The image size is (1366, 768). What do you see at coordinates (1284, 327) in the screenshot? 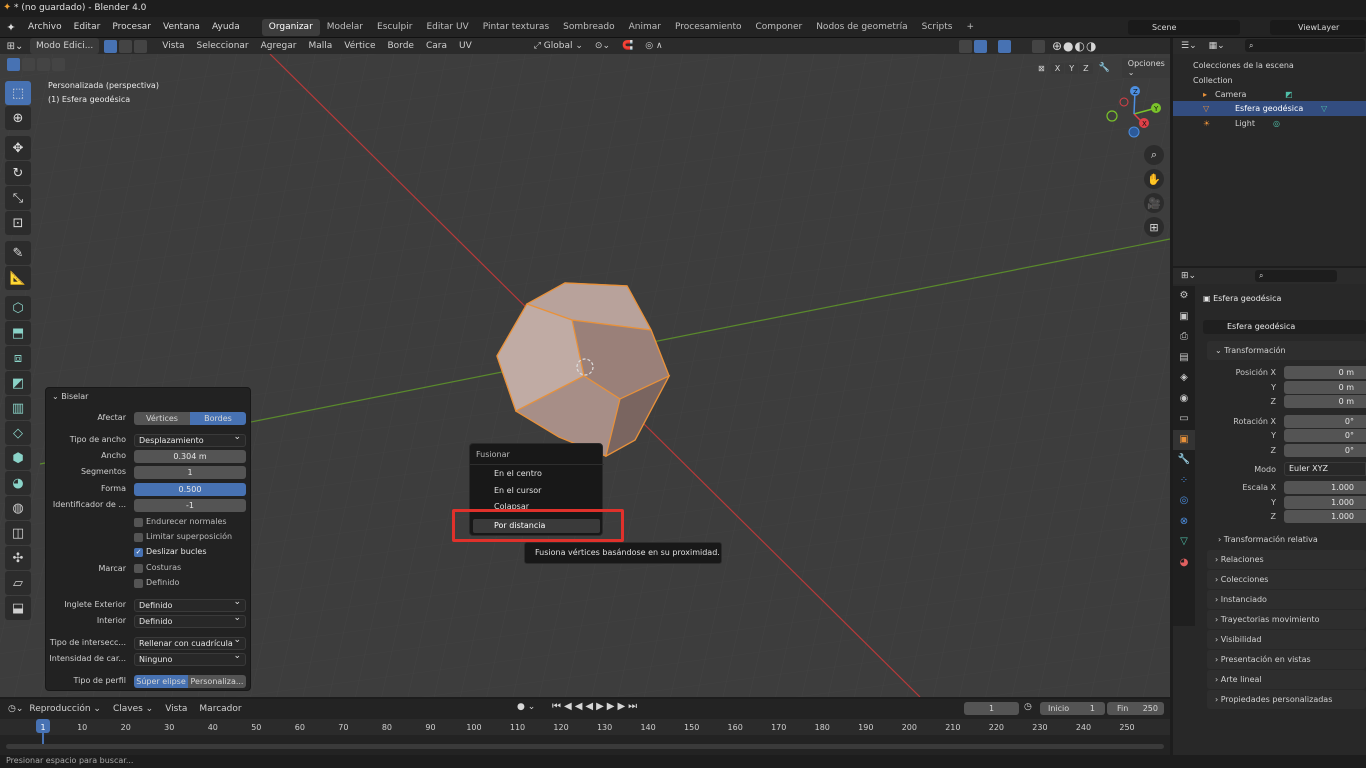
I see `object-name-field: Esfera geodésica` at bounding box center [1284, 327].